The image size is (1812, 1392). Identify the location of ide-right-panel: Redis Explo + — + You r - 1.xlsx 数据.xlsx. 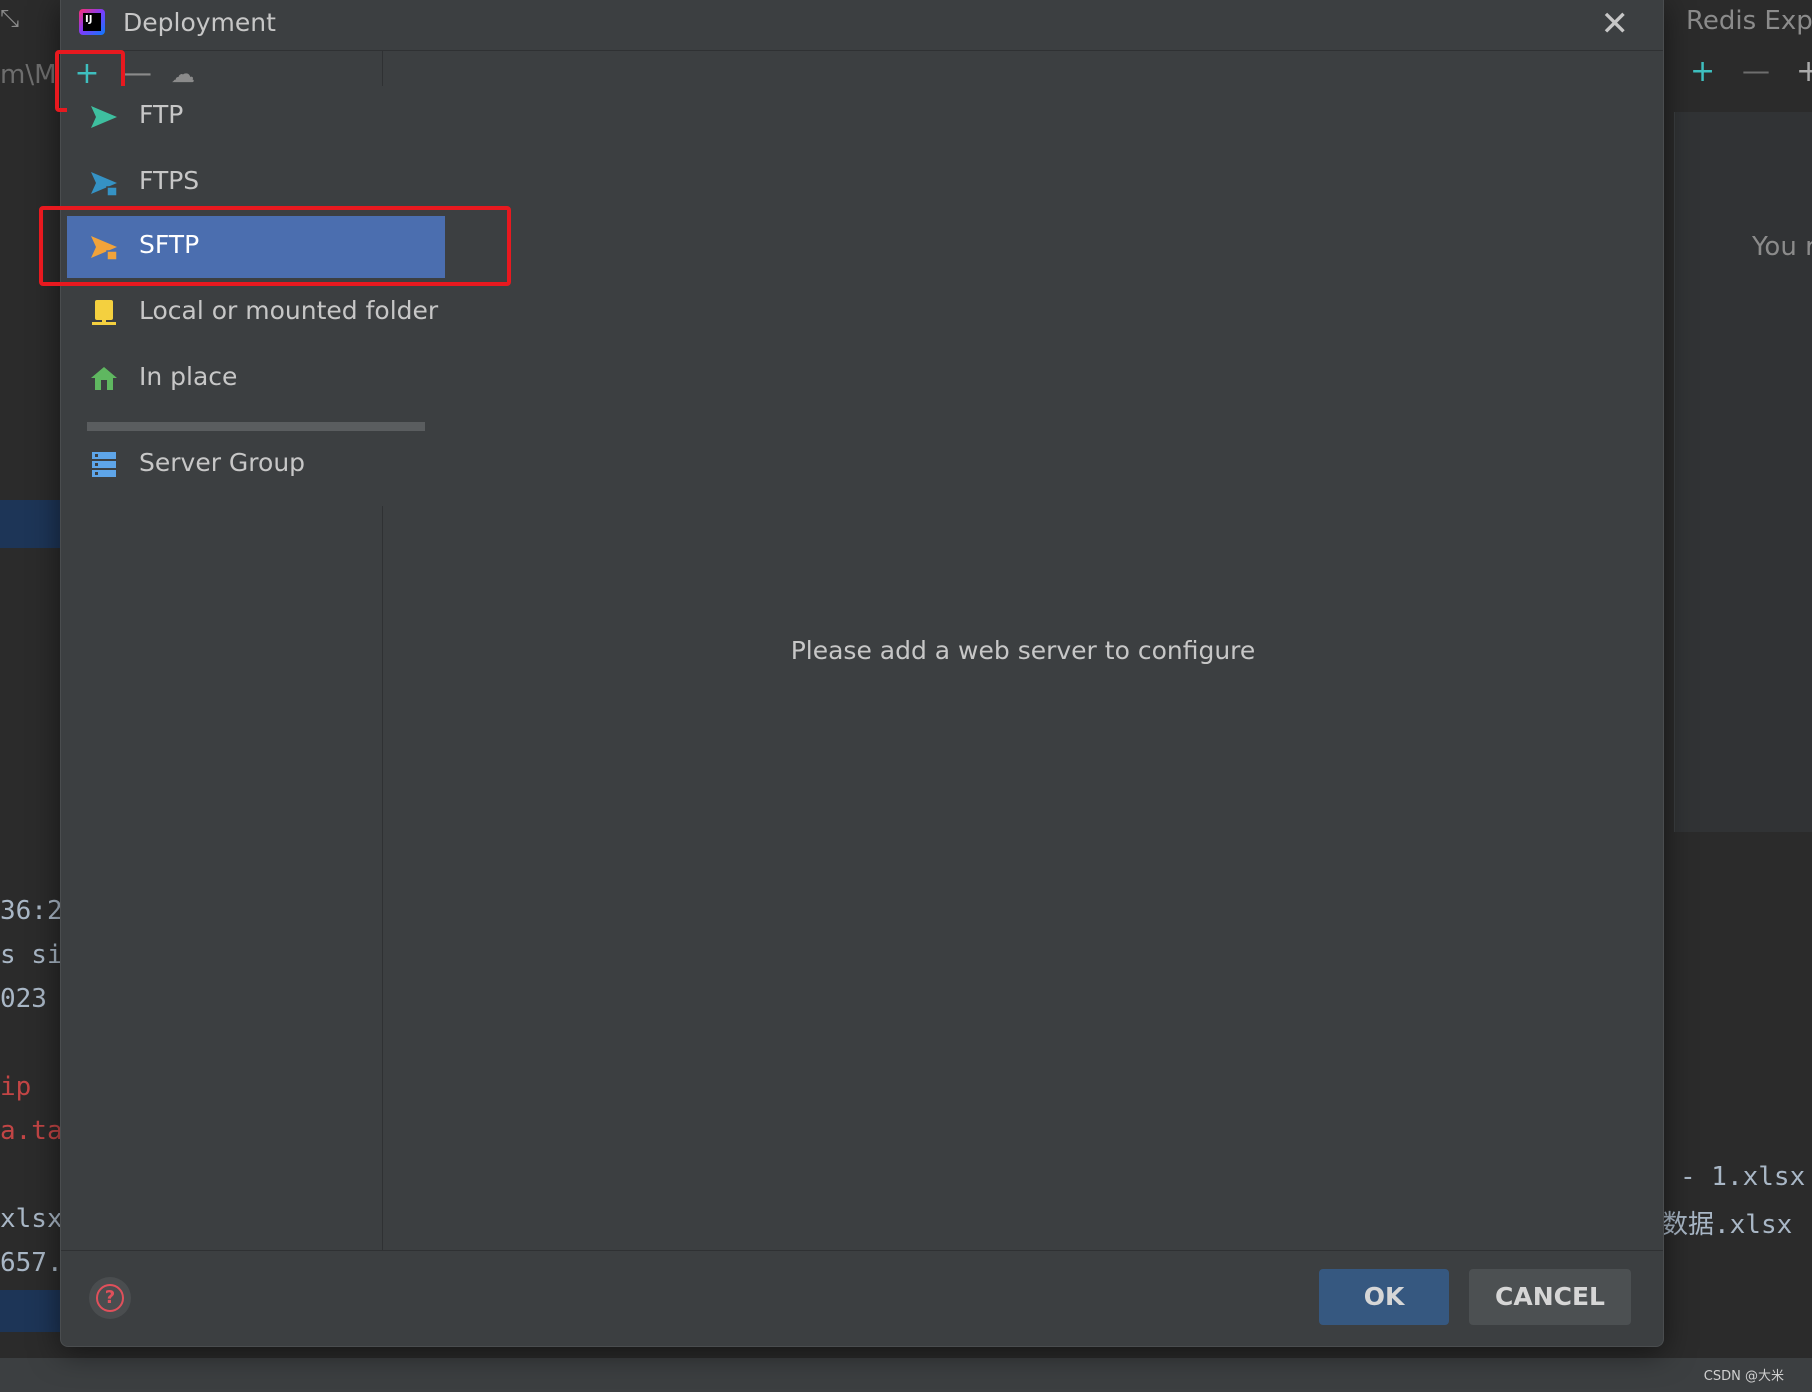
(1737, 696).